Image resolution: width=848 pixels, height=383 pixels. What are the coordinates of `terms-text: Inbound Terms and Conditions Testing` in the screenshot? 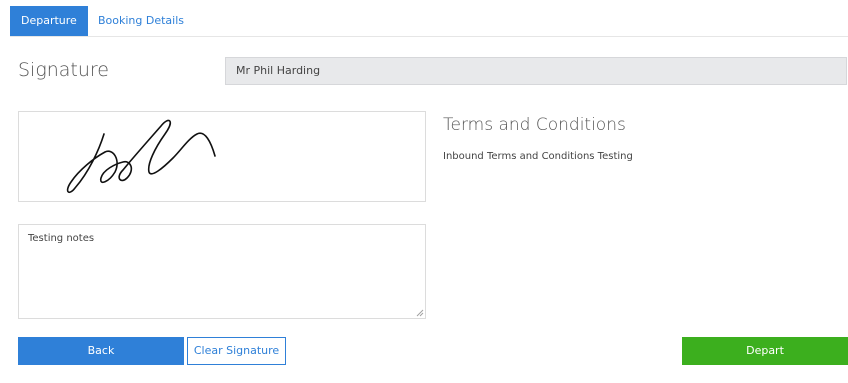 It's located at (538, 156).